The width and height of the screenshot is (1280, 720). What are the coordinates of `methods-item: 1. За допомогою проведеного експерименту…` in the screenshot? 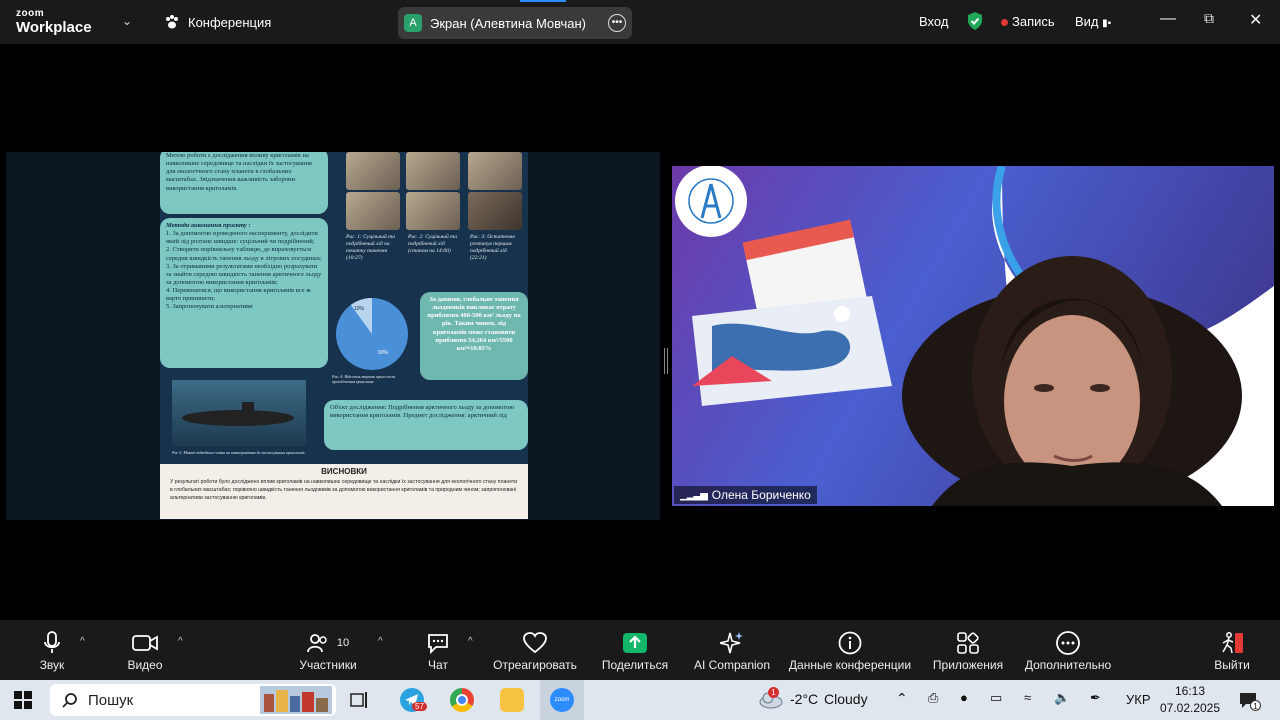 It's located at (242, 238).